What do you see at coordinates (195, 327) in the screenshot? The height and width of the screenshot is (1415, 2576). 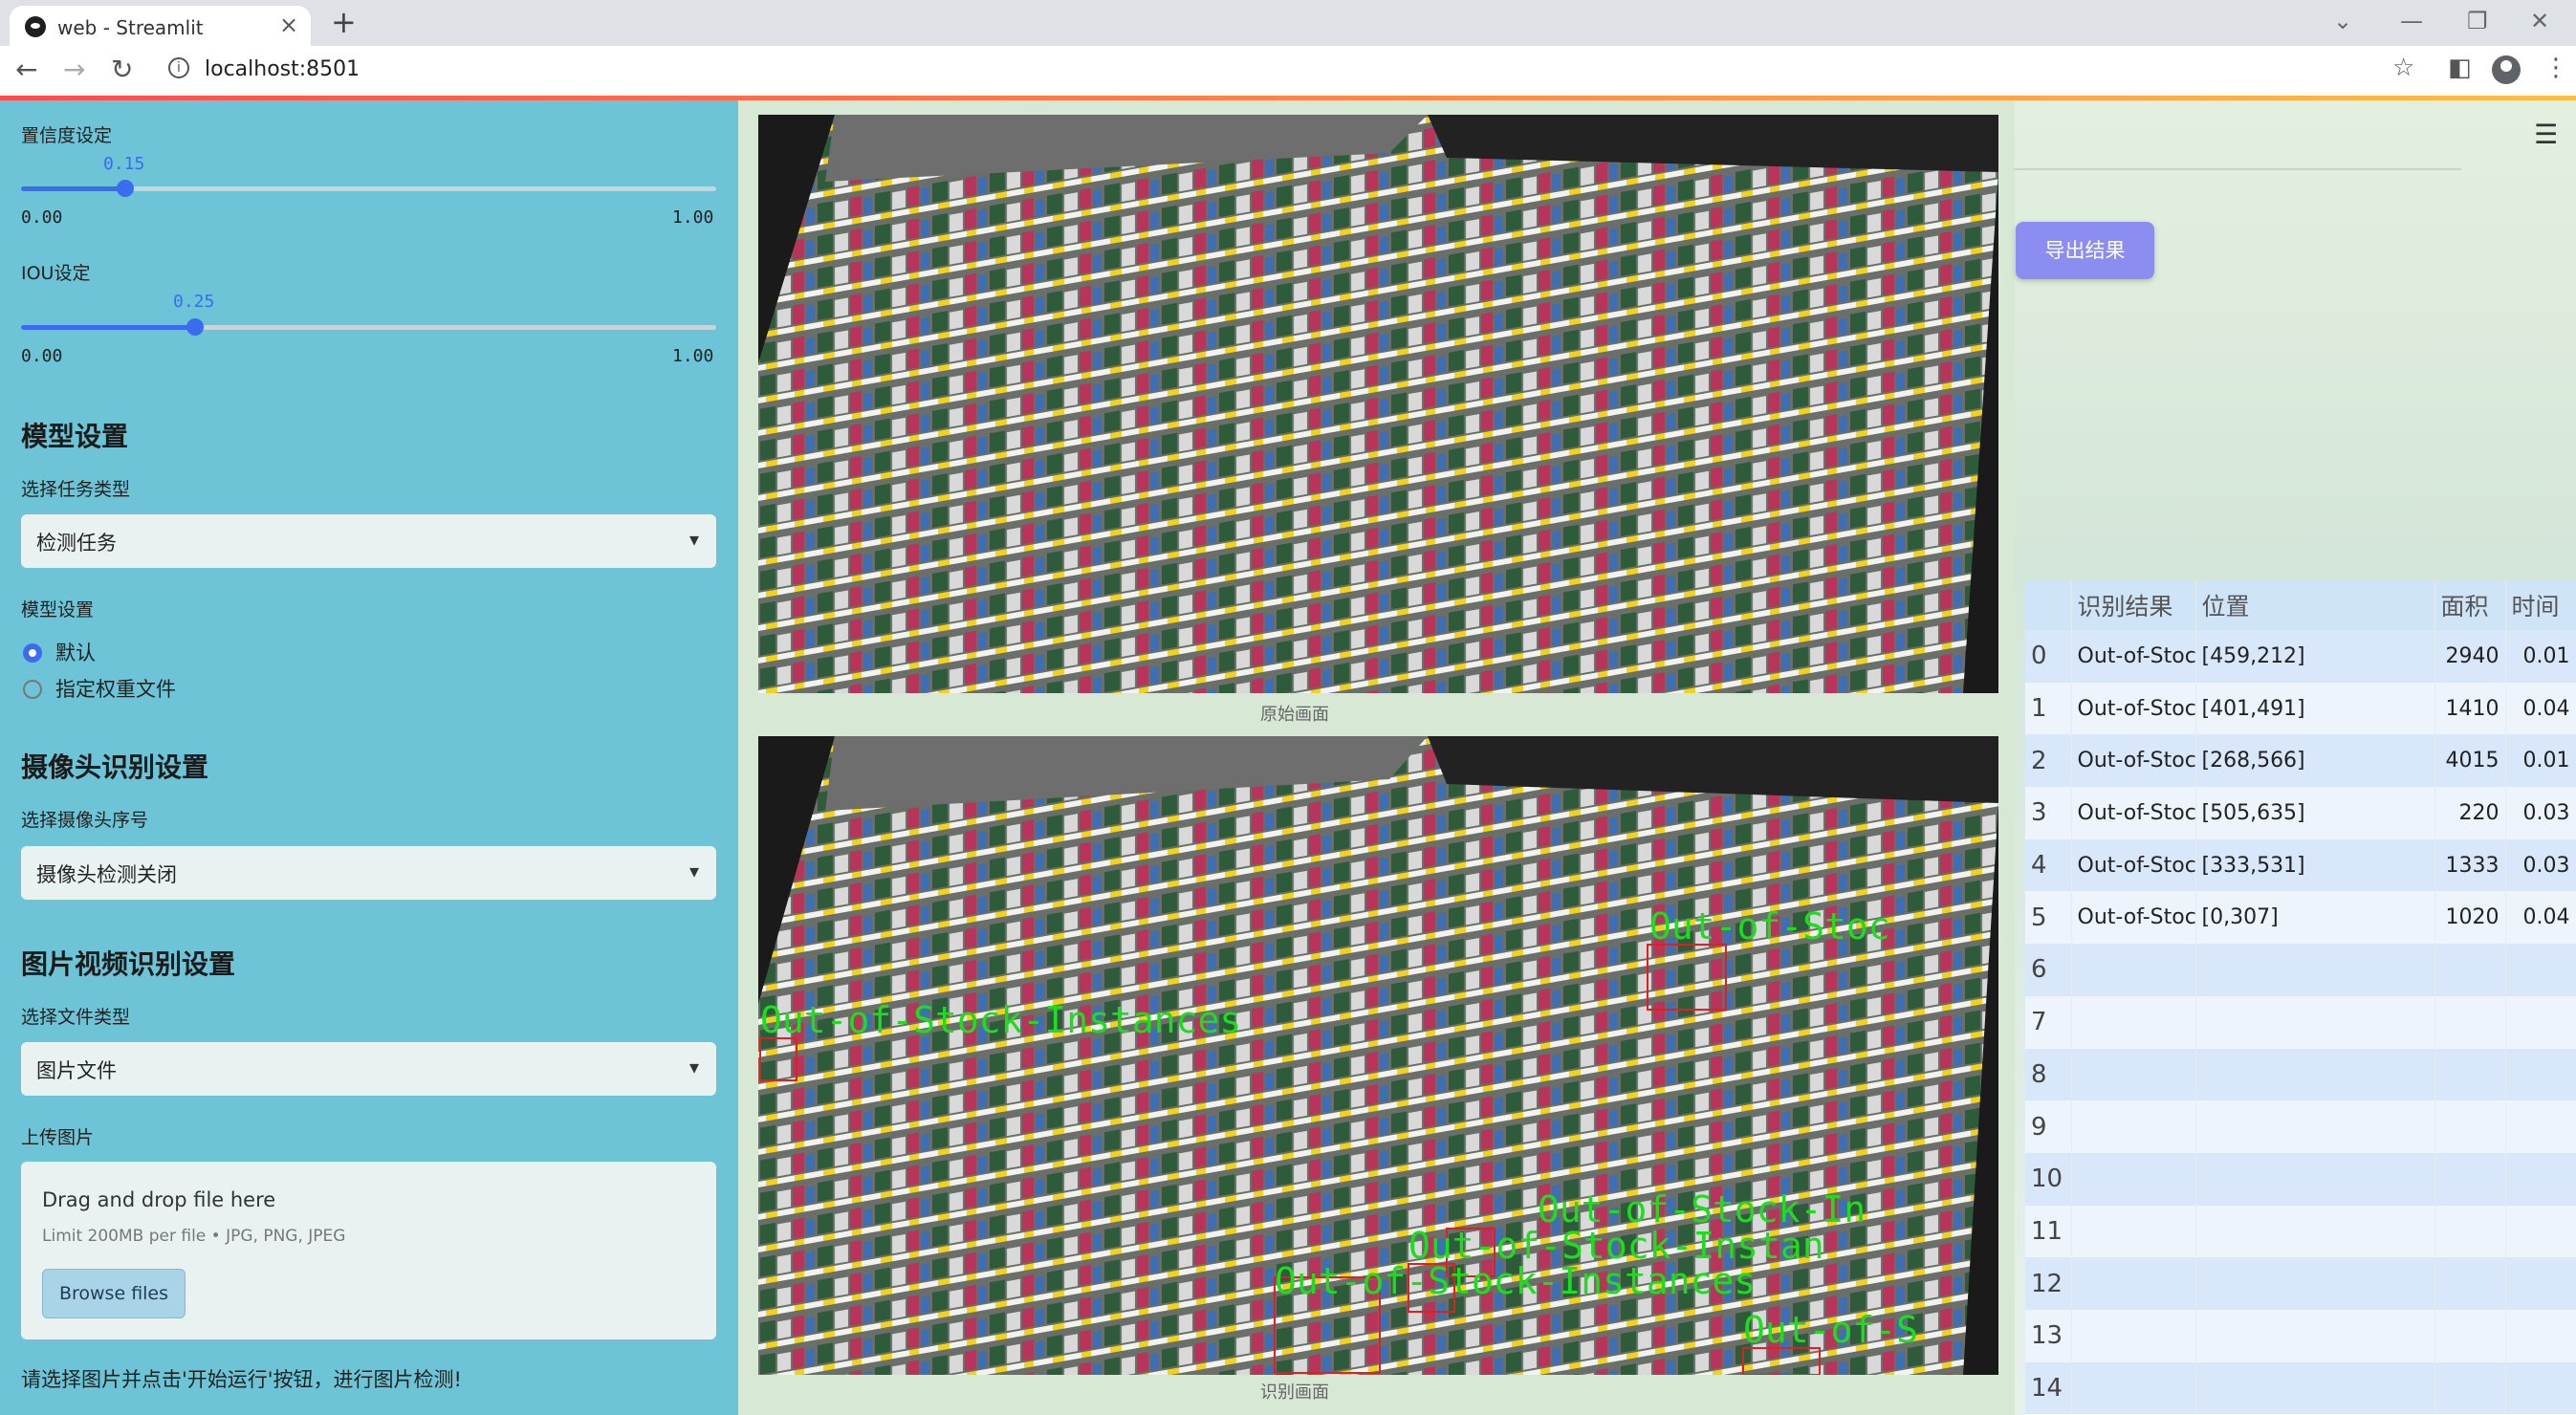 I see `iou-slider-thumb` at bounding box center [195, 327].